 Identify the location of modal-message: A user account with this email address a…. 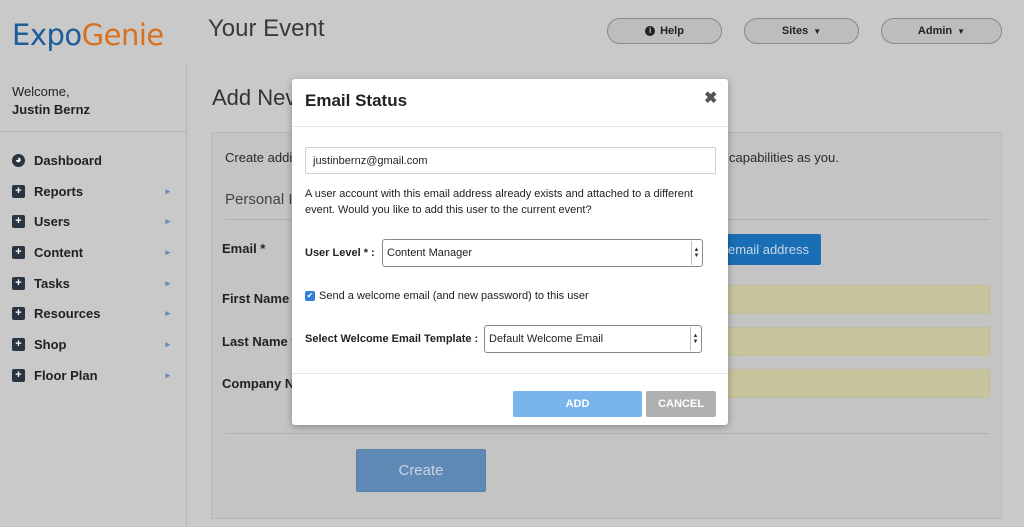
(499, 202).